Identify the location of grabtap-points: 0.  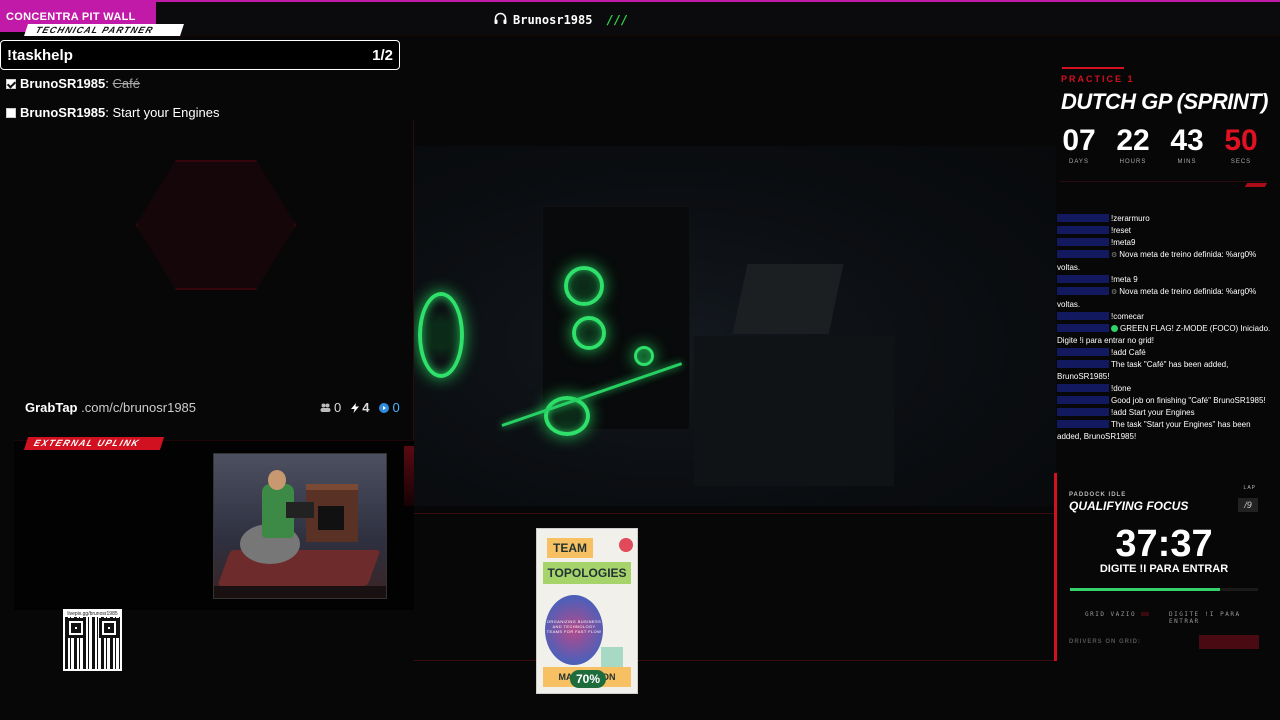
(389, 407).